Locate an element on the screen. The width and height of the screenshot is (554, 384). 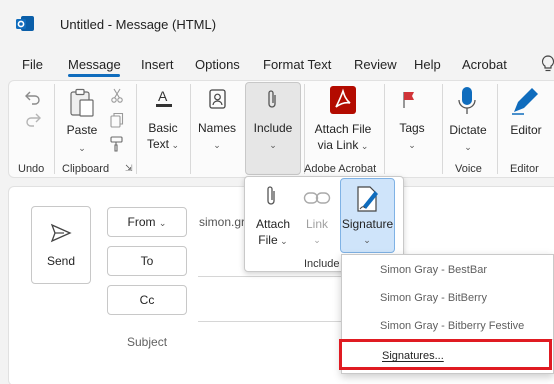
include-label: Include is located at coordinates (273, 128).